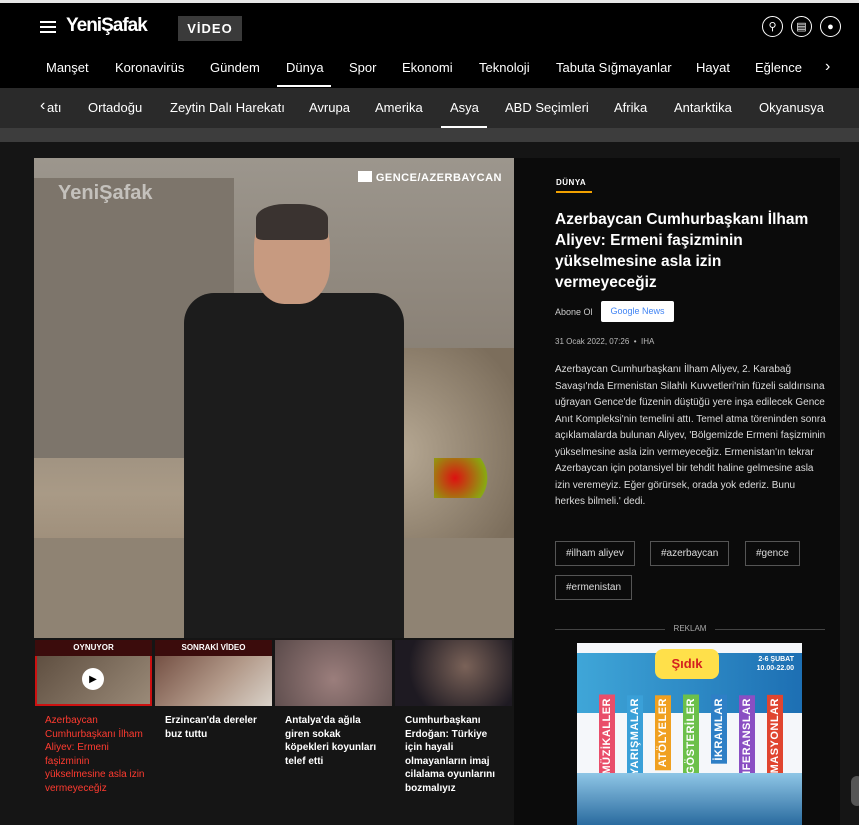 The image size is (859, 825). What do you see at coordinates (42, 106) in the screenshot?
I see `chevron-left-icon: ‹` at bounding box center [42, 106].